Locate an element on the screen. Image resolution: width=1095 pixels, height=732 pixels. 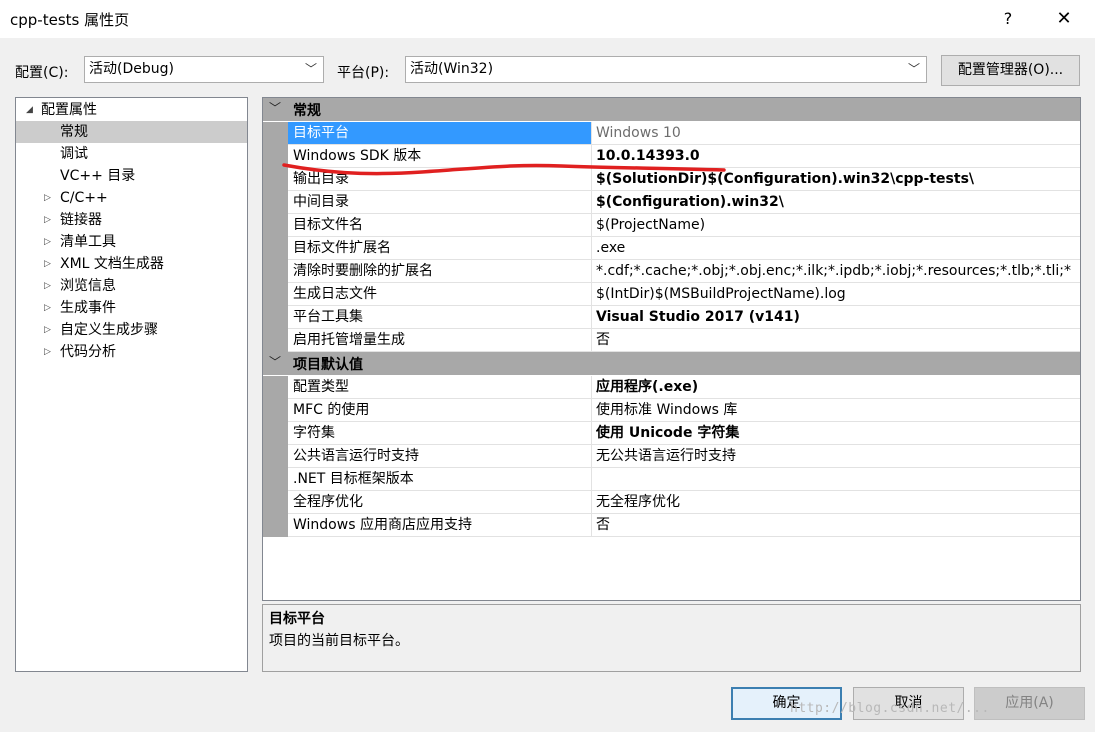
property-value: 使用标准 Windows 库 is located at coordinates (836, 410).